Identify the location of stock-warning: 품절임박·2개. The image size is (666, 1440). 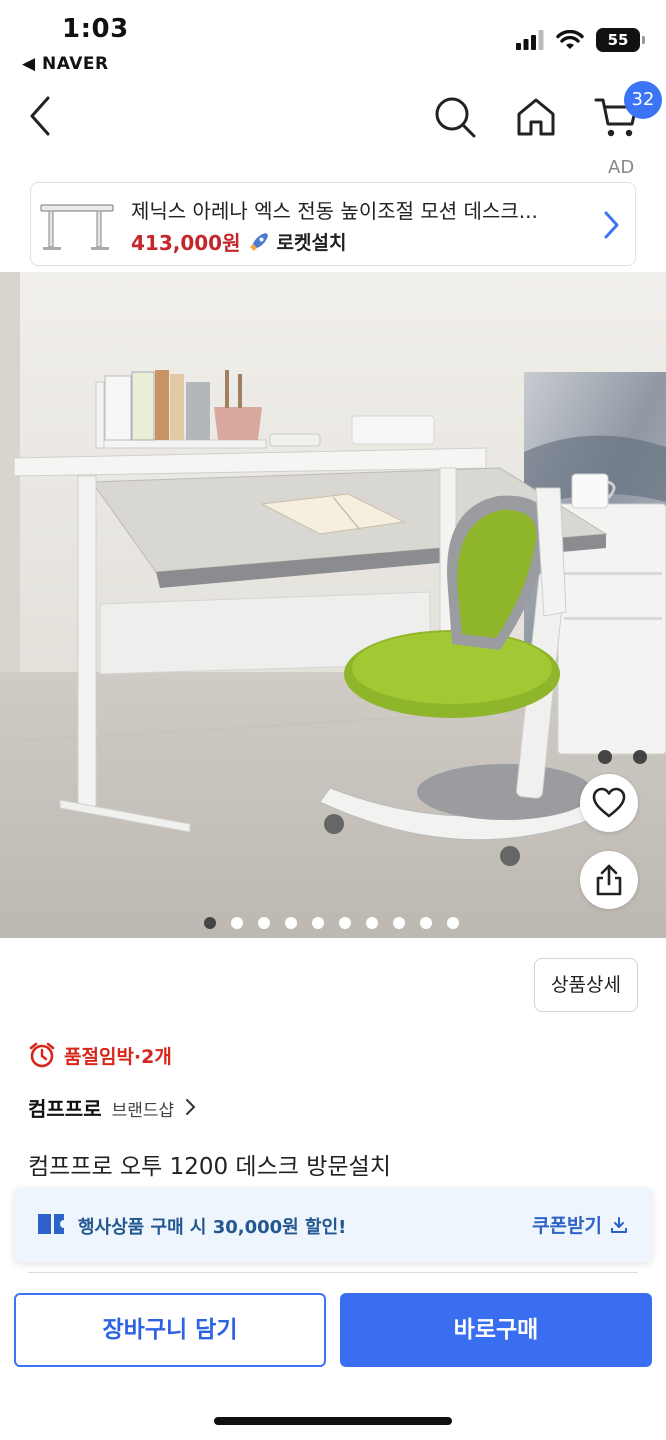
(100, 1055).